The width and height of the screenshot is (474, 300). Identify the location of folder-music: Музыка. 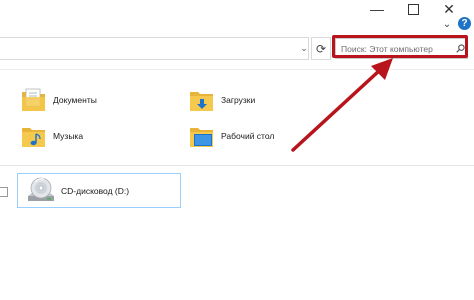
(51, 136).